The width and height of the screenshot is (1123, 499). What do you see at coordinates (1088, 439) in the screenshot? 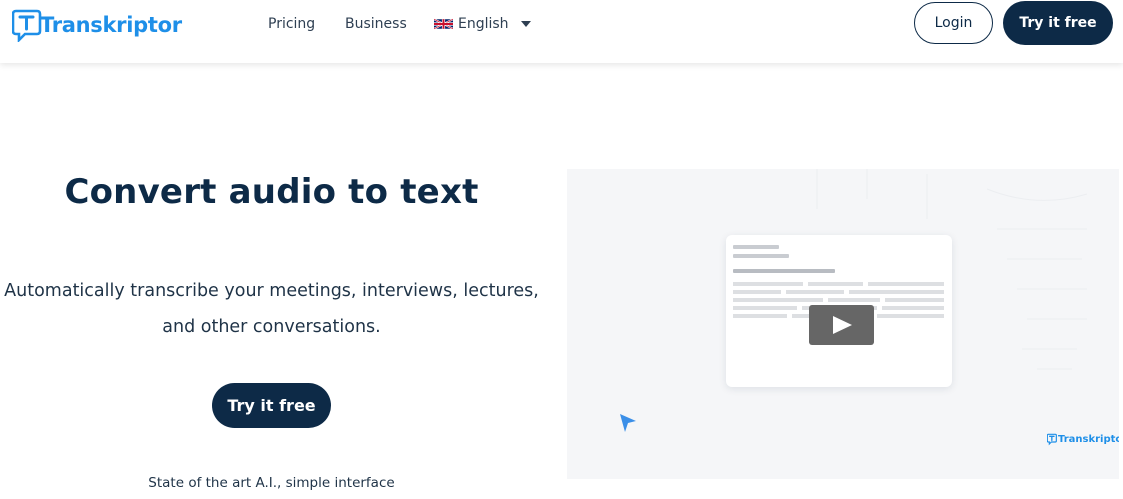
I see `preview-logo-text: Transkriptor` at bounding box center [1088, 439].